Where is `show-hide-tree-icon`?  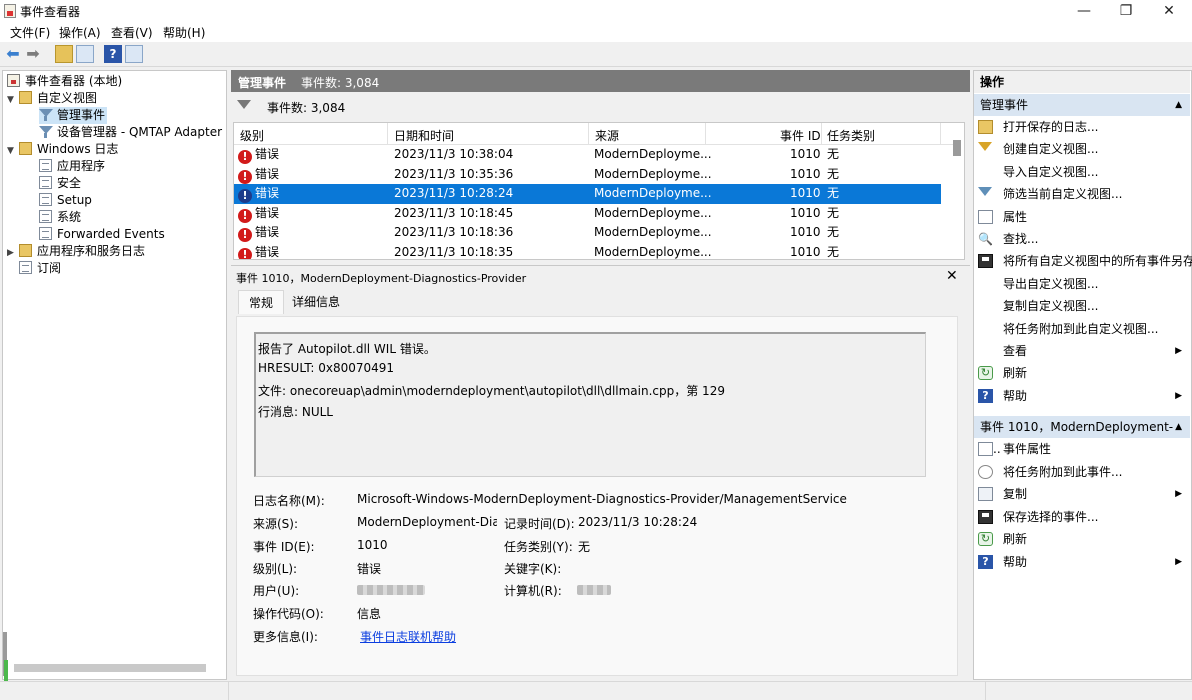
show-hide-tree-icon is located at coordinates (85, 54).